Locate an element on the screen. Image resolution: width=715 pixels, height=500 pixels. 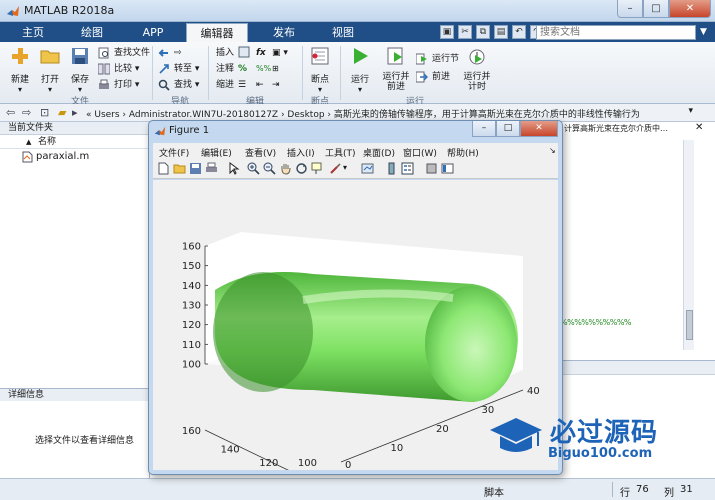
tab-view: 视图 is located at coordinates (343, 32).